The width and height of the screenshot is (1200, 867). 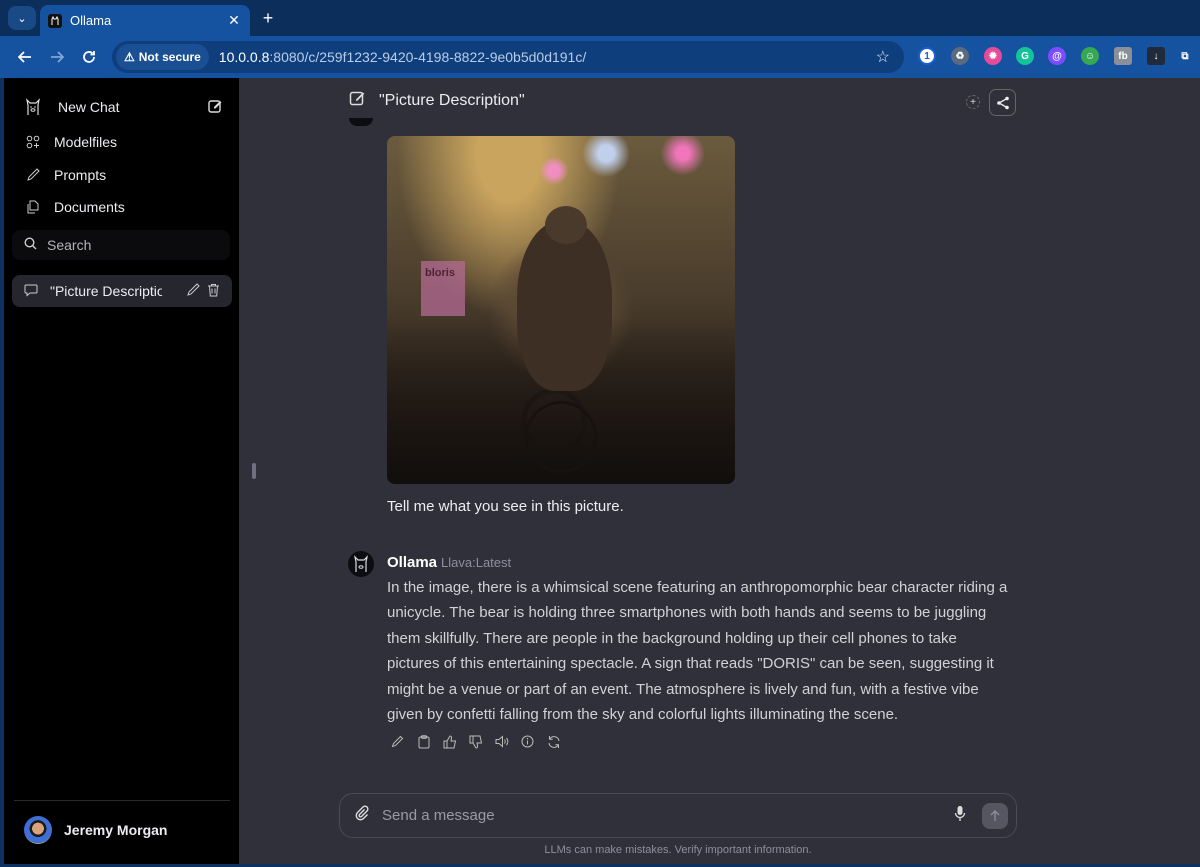 I want to click on user-message: Tell me what you see in this picture., so click(x=505, y=506).